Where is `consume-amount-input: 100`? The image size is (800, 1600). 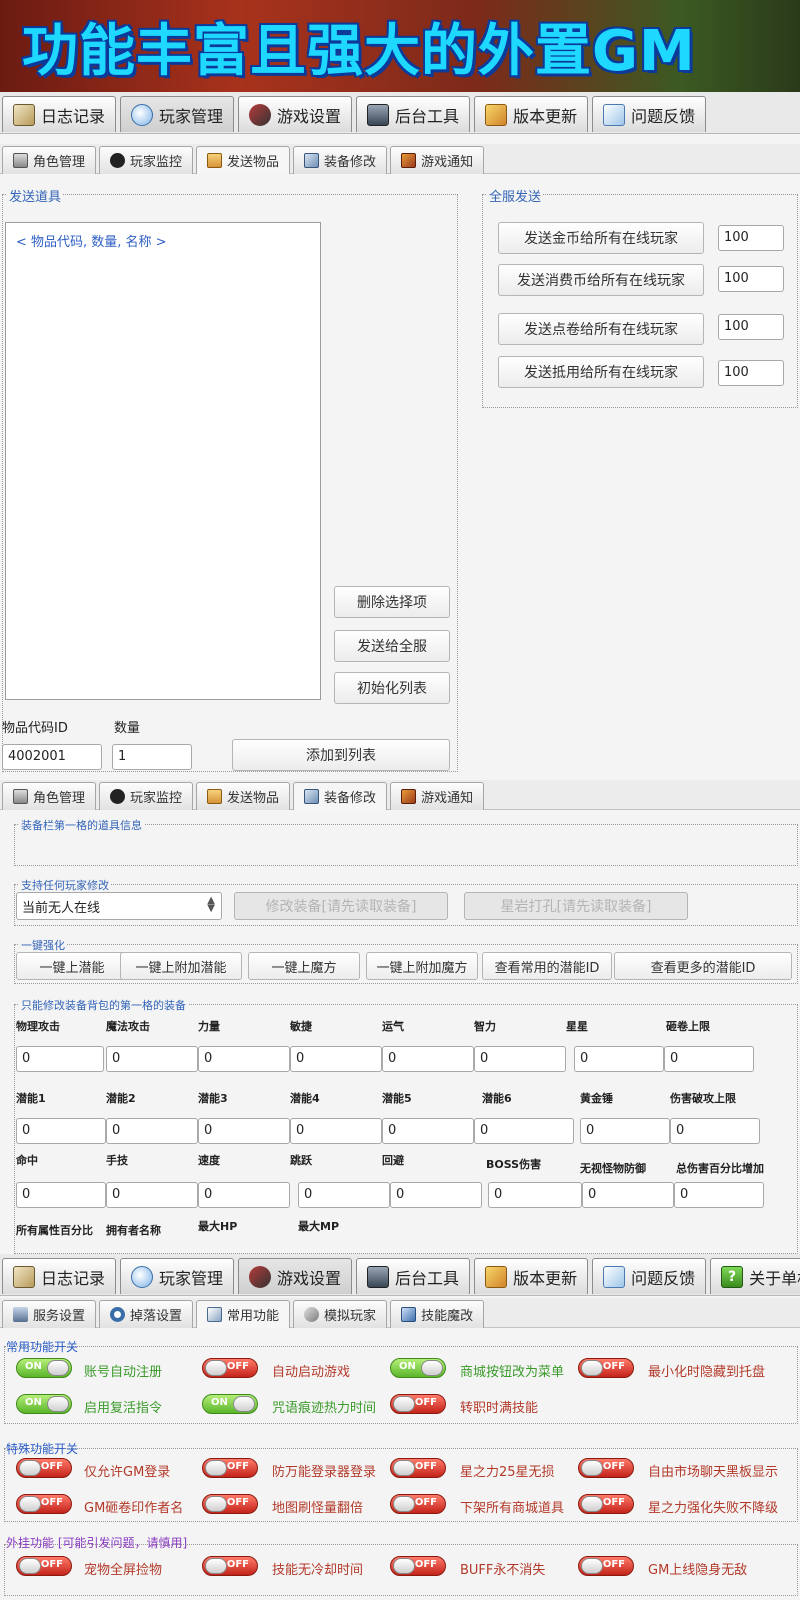 consume-amount-input: 100 is located at coordinates (751, 279).